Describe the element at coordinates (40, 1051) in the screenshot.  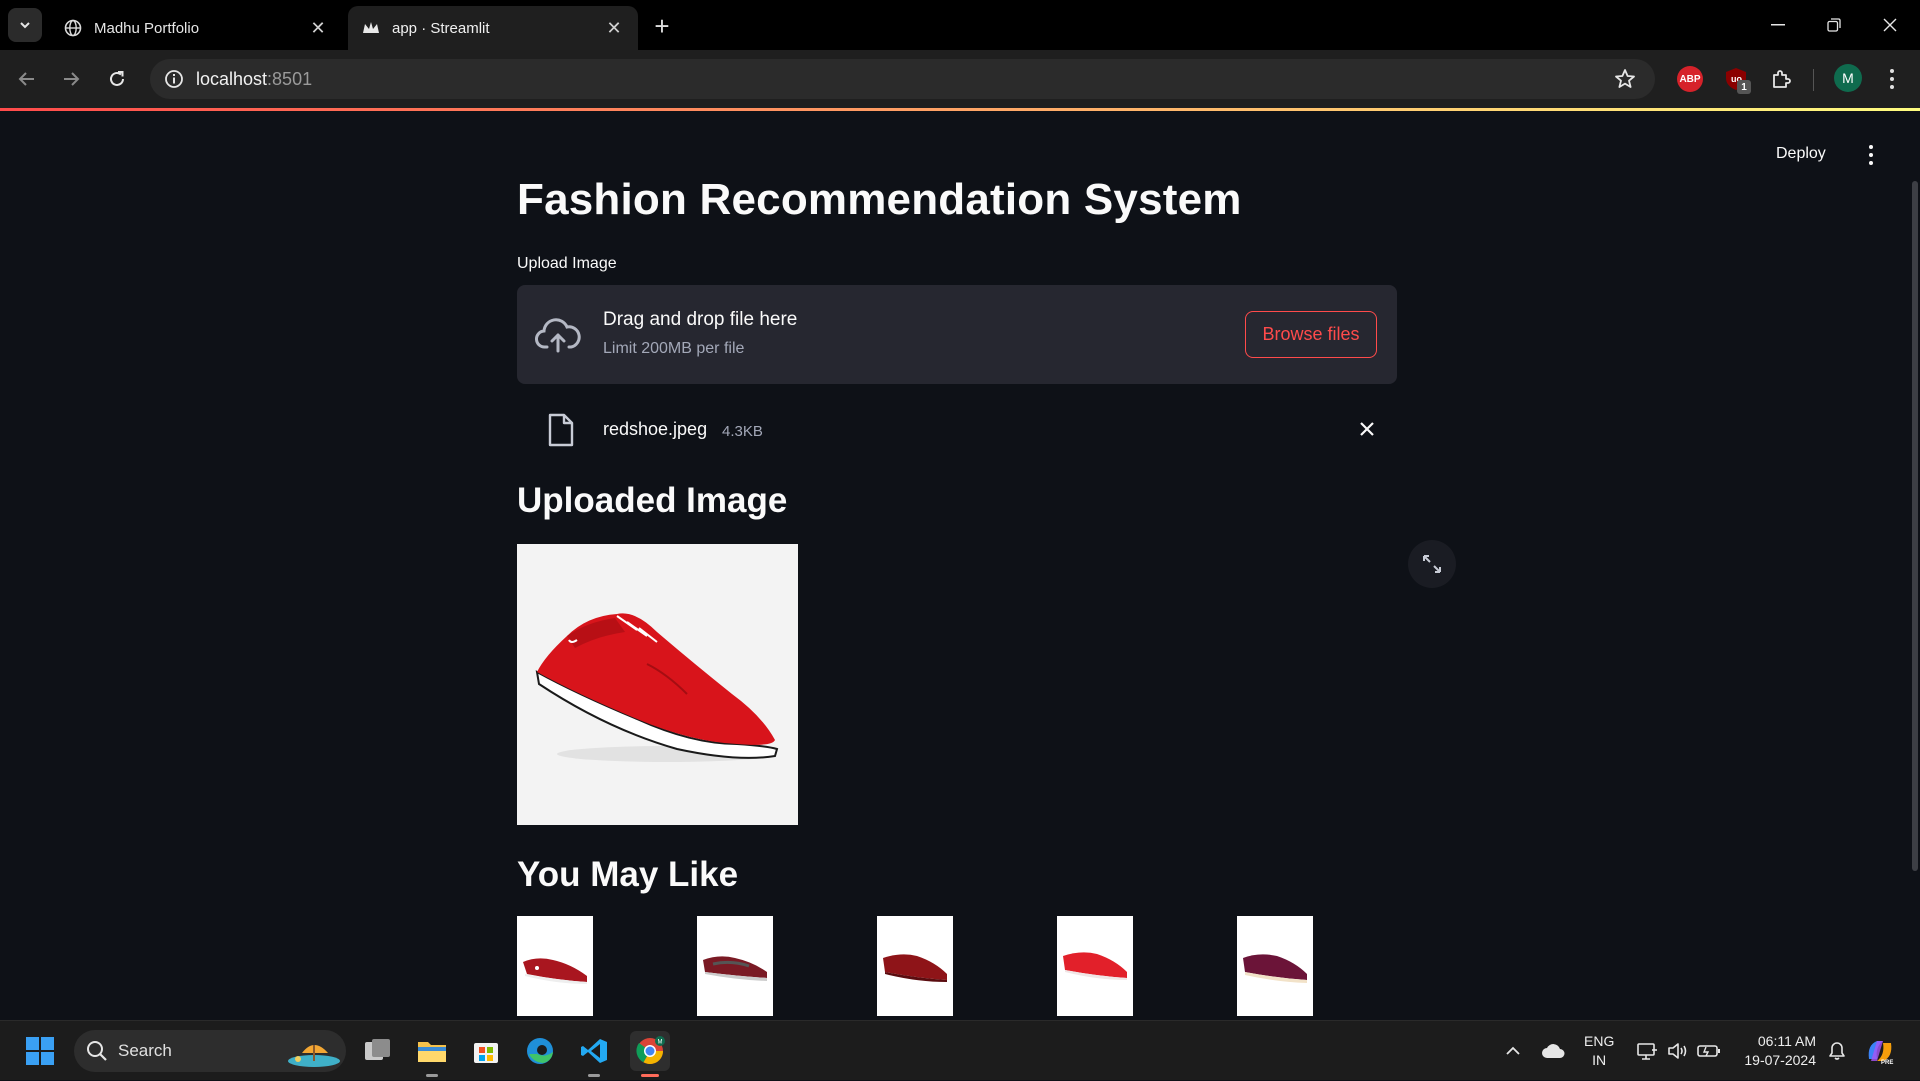
I see `windows-start-icon` at that location.